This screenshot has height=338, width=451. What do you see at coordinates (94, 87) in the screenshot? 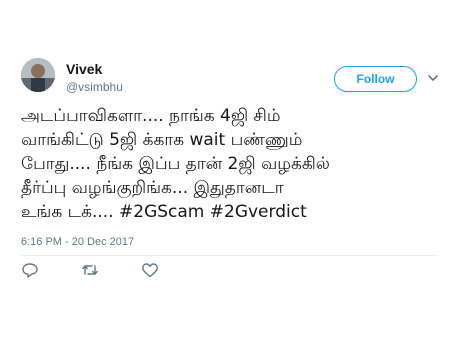
I see `user-handle: @vsimbhu` at bounding box center [94, 87].